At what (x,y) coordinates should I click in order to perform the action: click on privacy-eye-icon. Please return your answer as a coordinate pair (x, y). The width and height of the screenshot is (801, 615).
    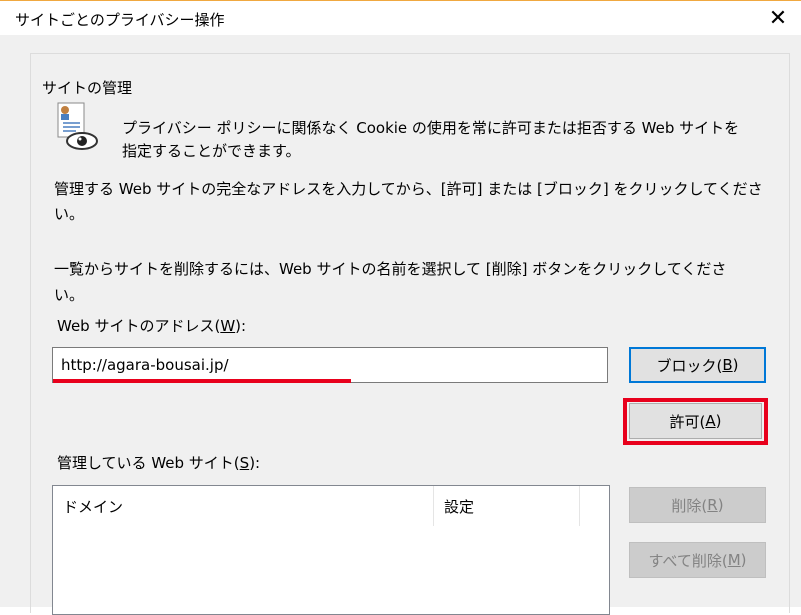
    Looking at the image, I should click on (76, 127).